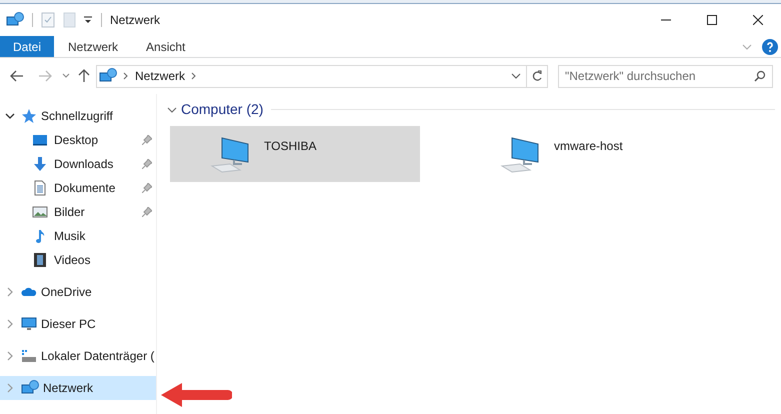  I want to click on ribbon-tab: Netzwerk, so click(93, 46).